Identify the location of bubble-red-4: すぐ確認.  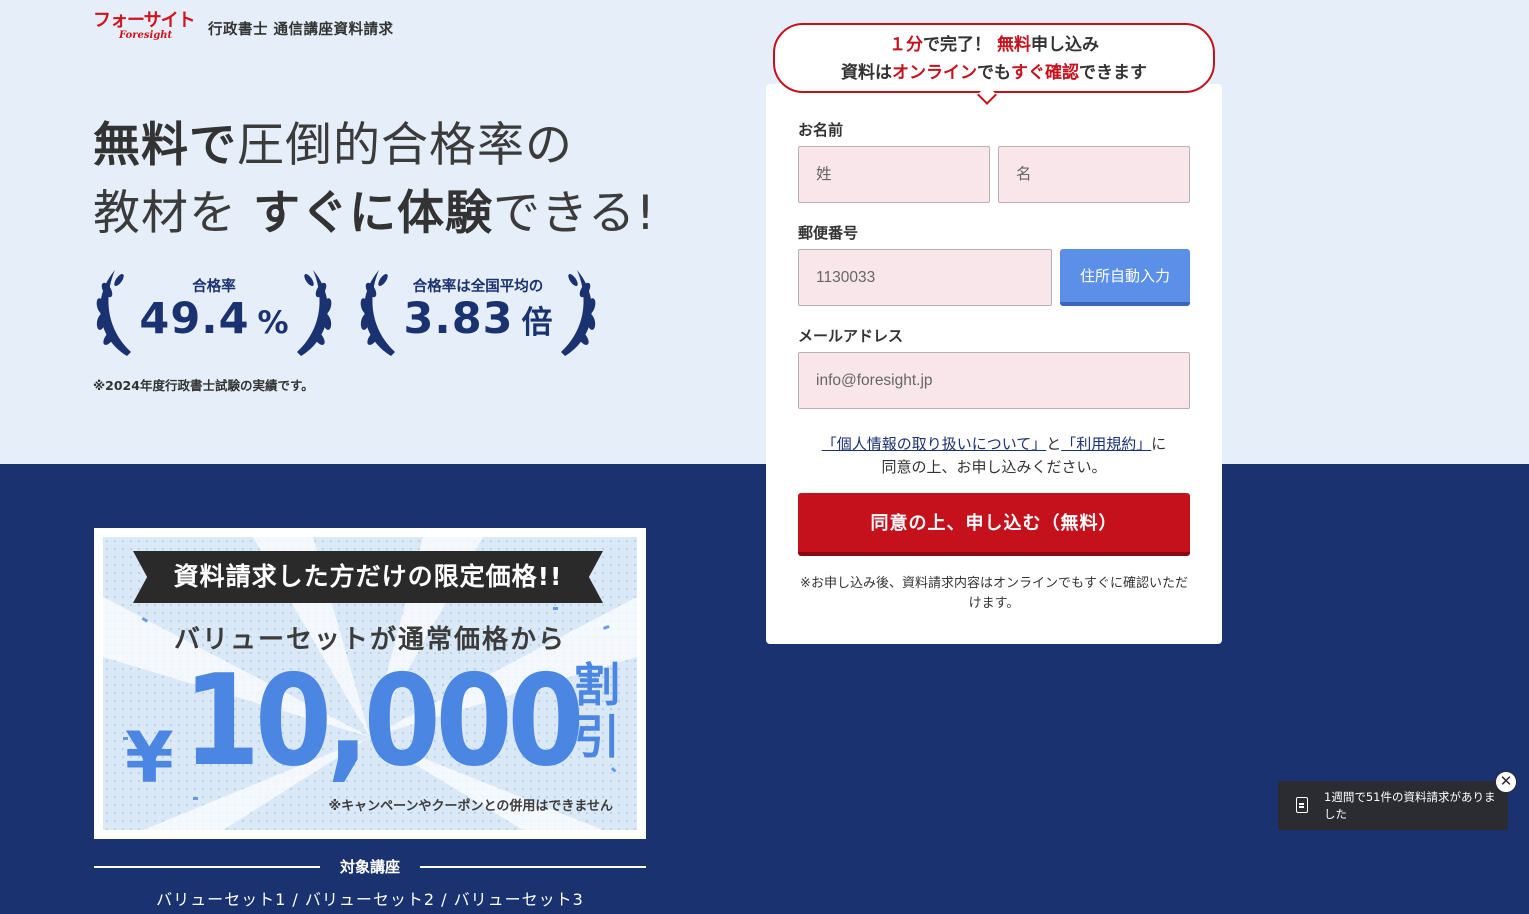
(1045, 73).